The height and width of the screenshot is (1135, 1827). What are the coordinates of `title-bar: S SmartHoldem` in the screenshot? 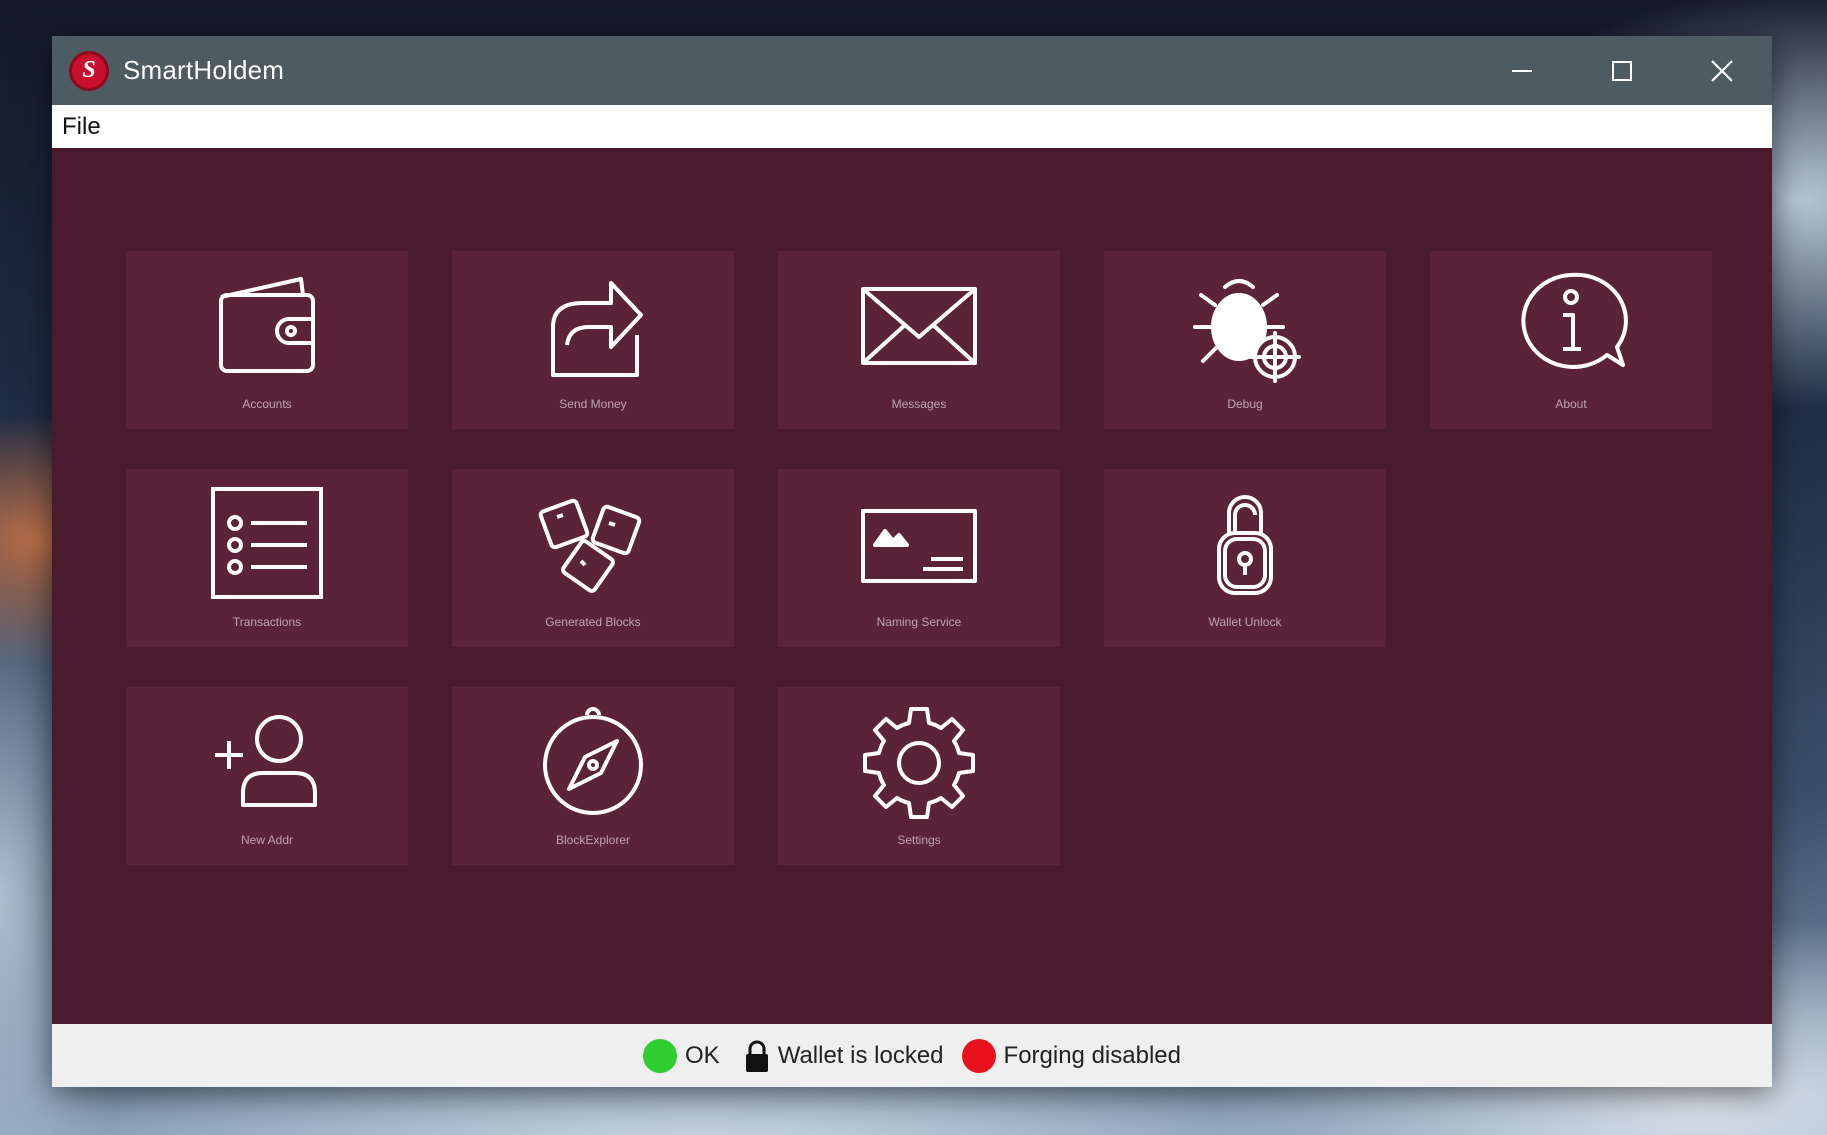 It's located at (912, 70).